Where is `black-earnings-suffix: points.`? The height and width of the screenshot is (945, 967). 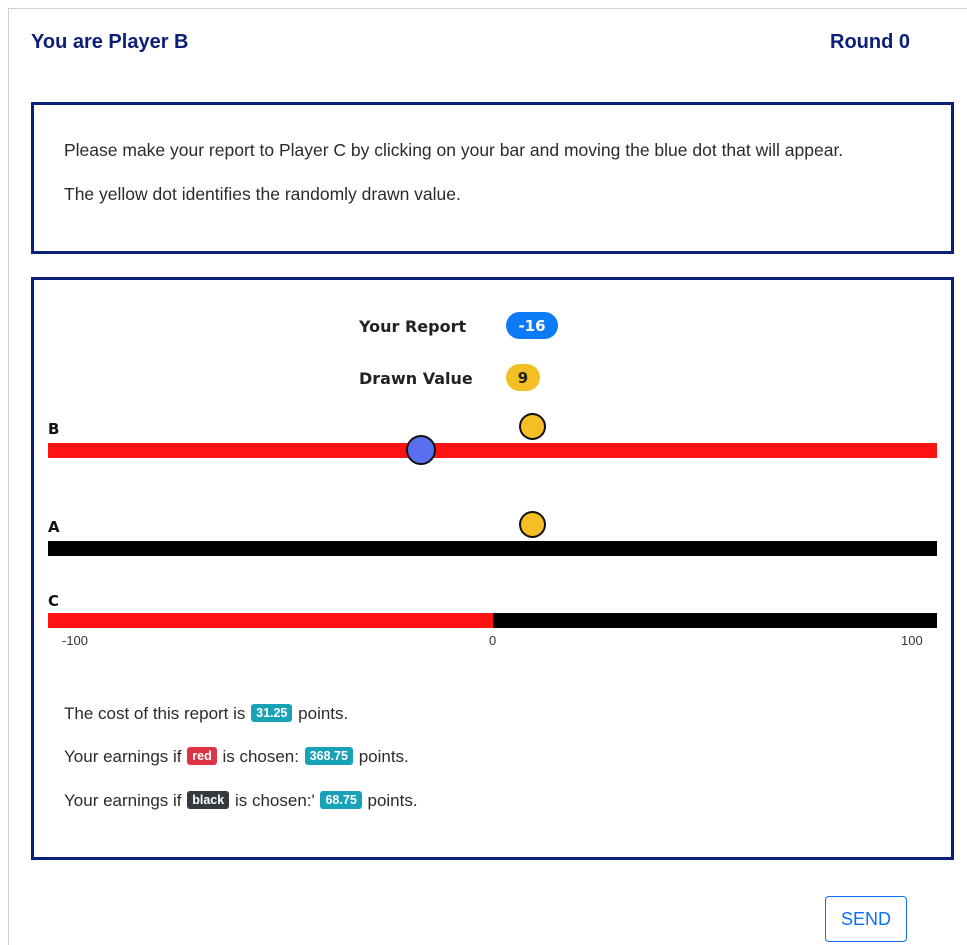
black-earnings-suffix: points. is located at coordinates (392, 800).